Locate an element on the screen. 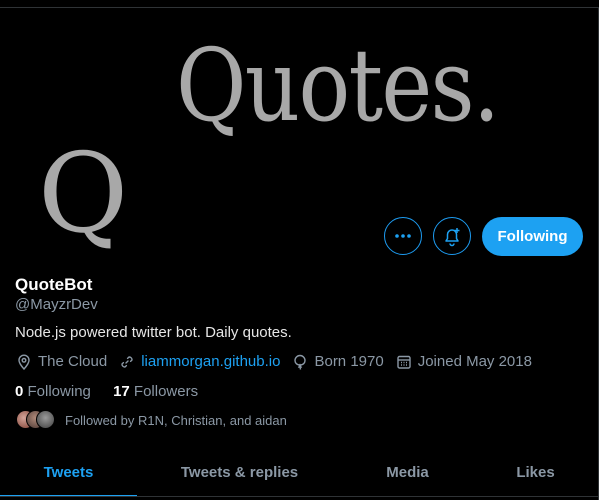 The width and height of the screenshot is (599, 500). more-options-button is located at coordinates (403, 236).